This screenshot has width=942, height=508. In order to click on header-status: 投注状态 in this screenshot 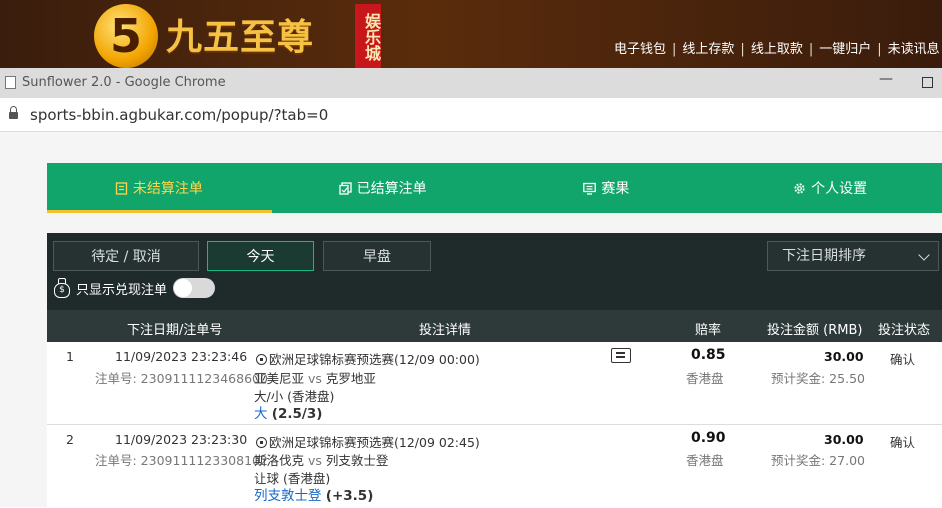, I will do `click(904, 330)`.